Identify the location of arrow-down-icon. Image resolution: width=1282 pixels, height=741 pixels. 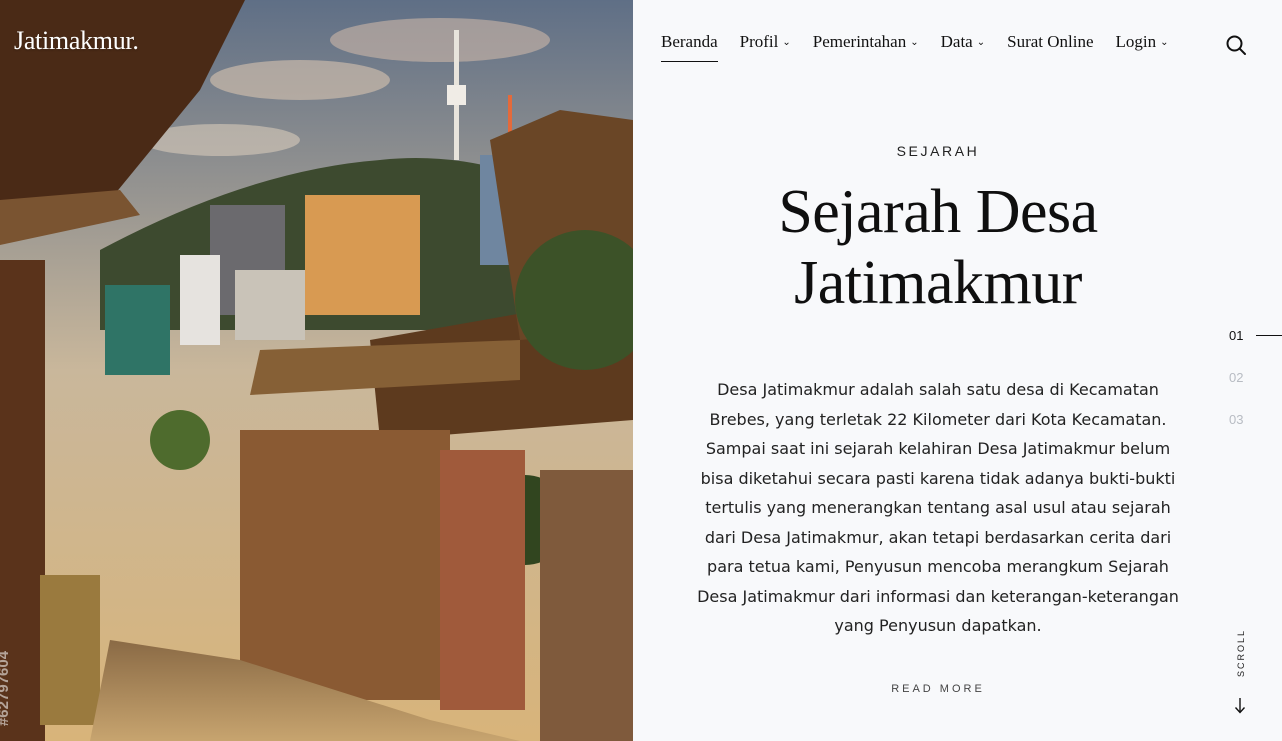
(1240, 706).